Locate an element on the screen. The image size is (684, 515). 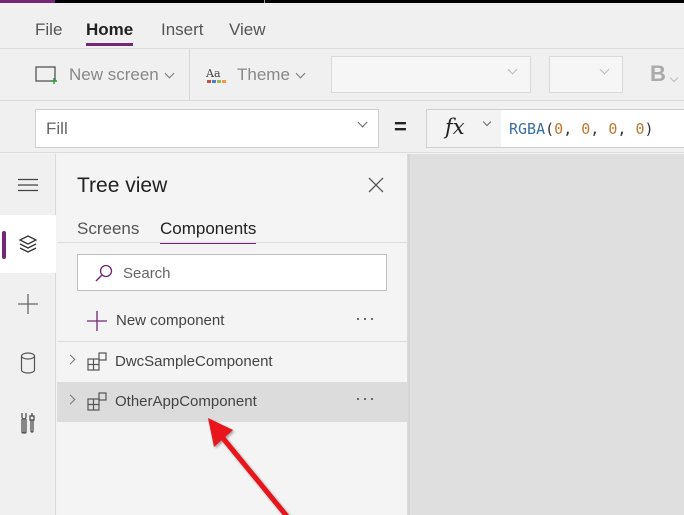
svg-text: Aa is located at coordinates (213, 73).